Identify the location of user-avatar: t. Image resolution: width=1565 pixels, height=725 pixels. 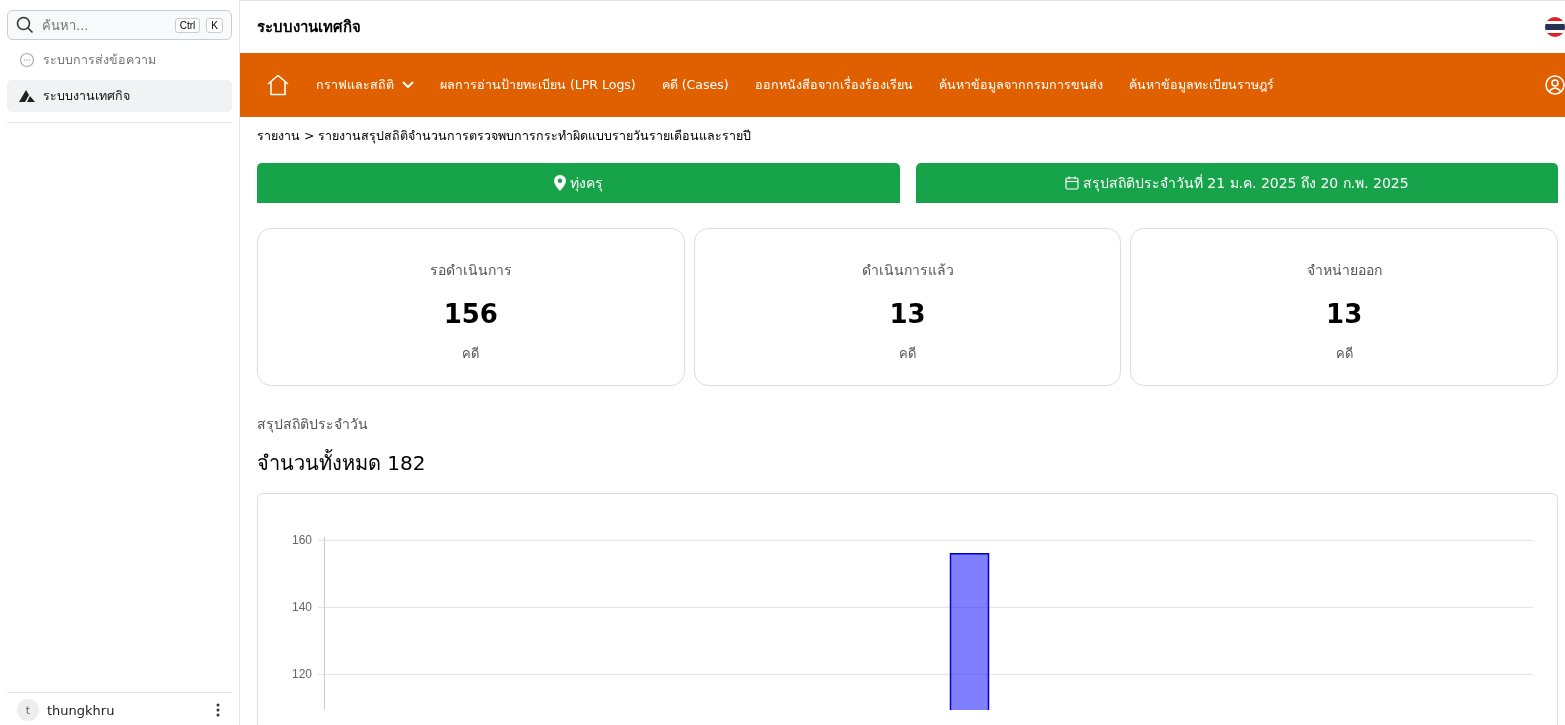
(28, 710).